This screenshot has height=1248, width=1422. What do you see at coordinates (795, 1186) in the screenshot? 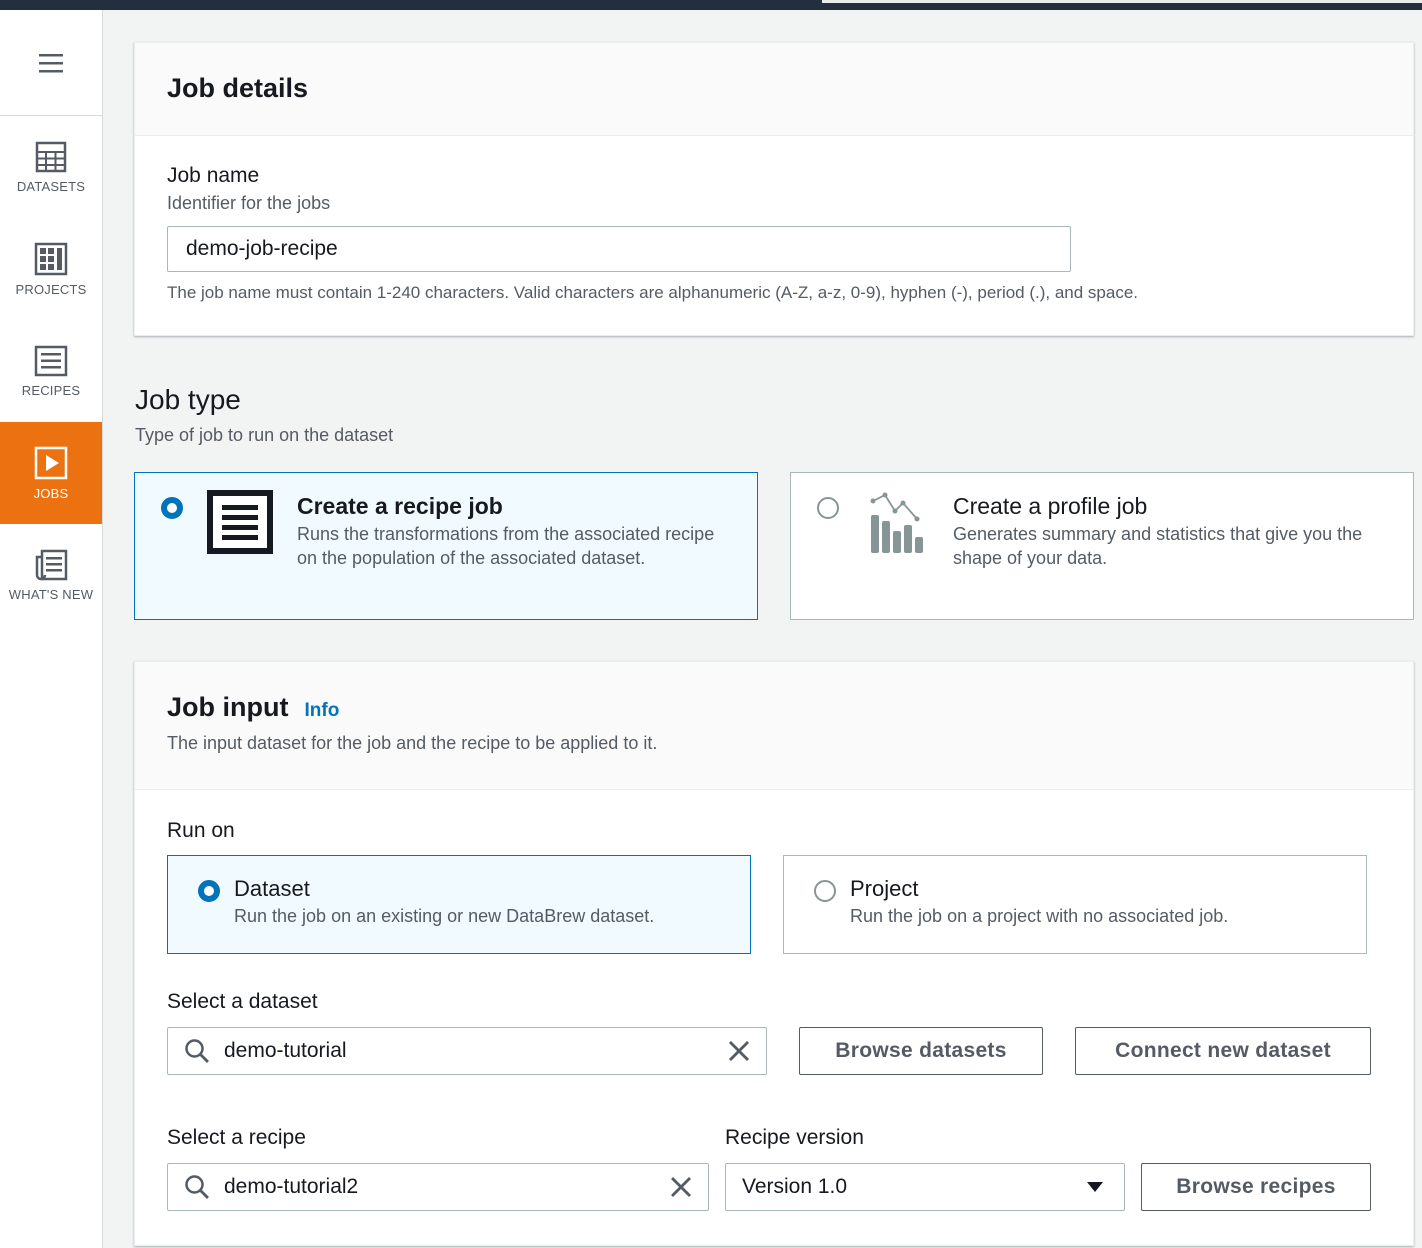
I see `recipe-version-value: Version 1.0` at bounding box center [795, 1186].